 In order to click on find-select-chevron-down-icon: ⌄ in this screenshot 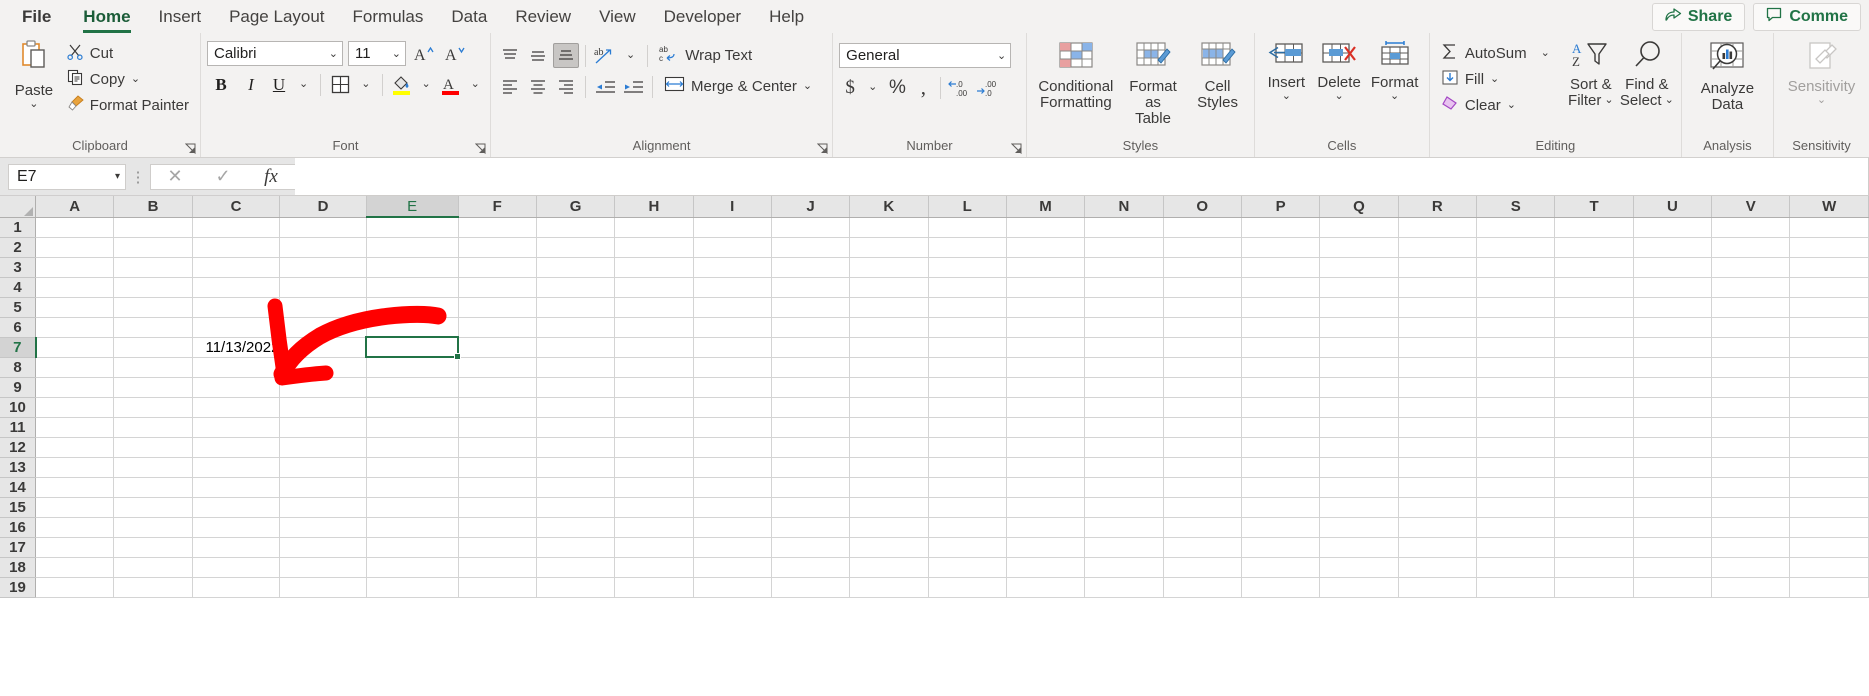, I will do `click(1669, 100)`.